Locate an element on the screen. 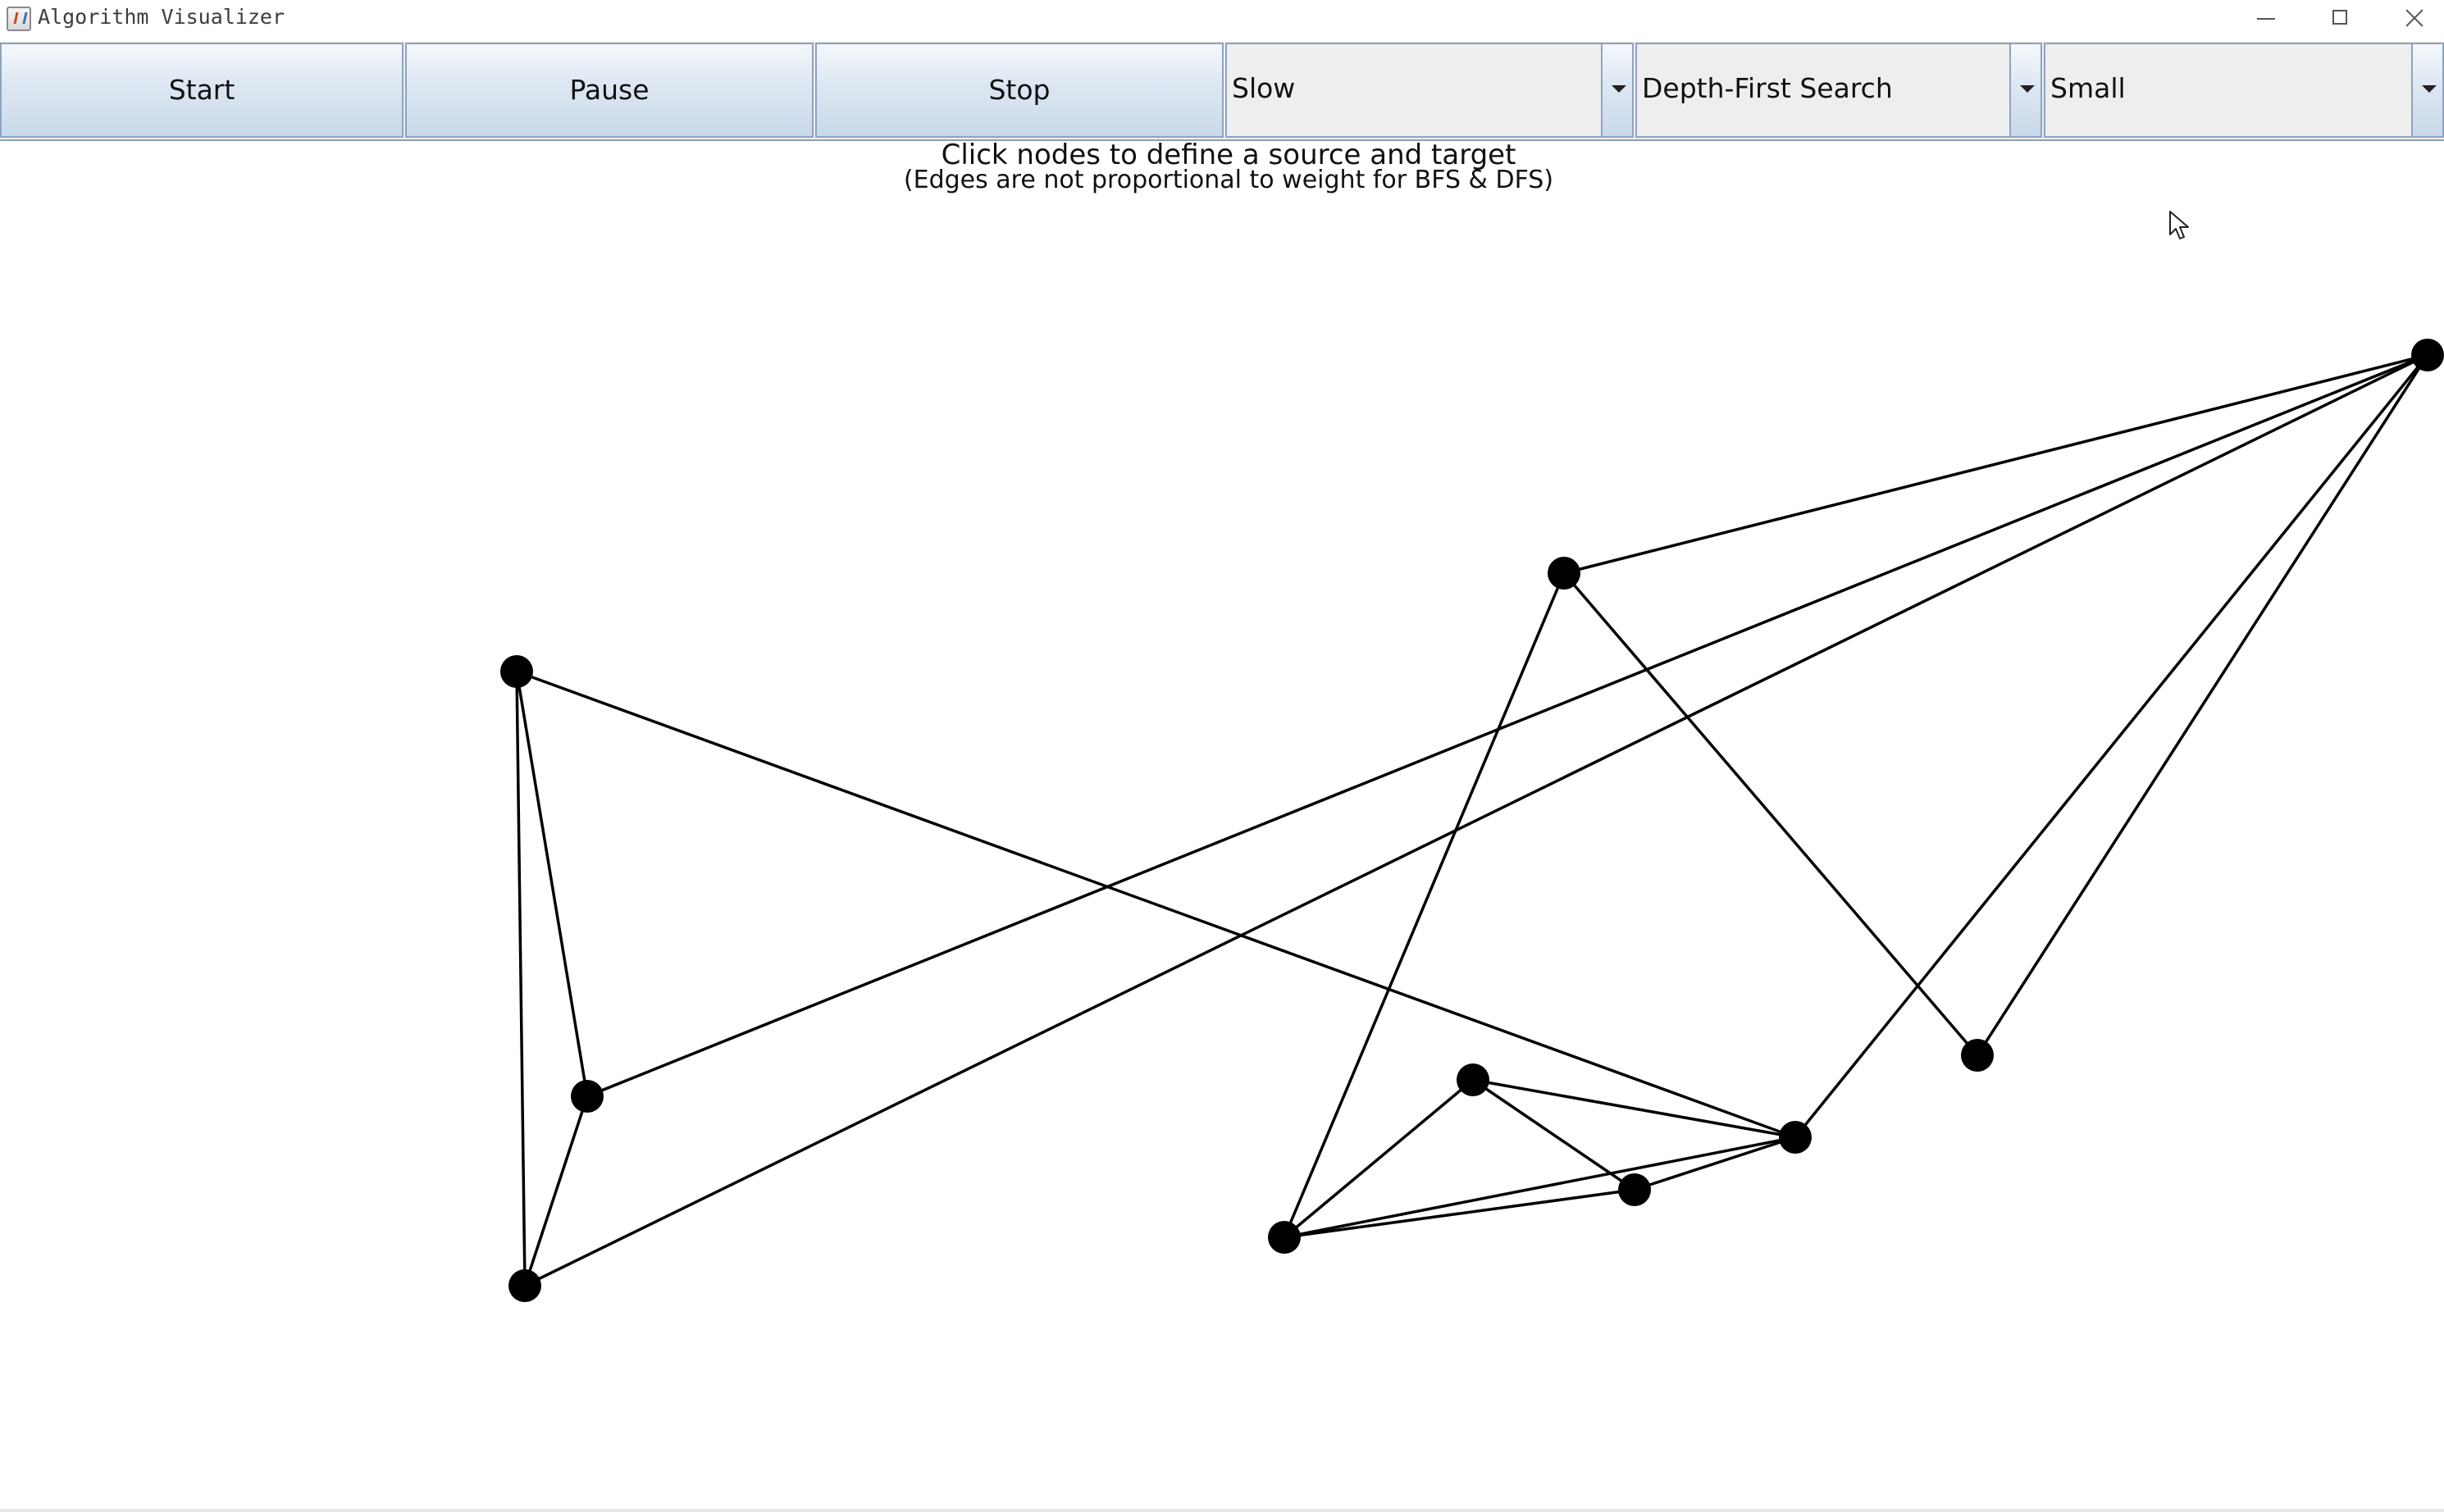 The height and width of the screenshot is (1512, 2444). minimize-icon is located at coordinates (2265, 19).